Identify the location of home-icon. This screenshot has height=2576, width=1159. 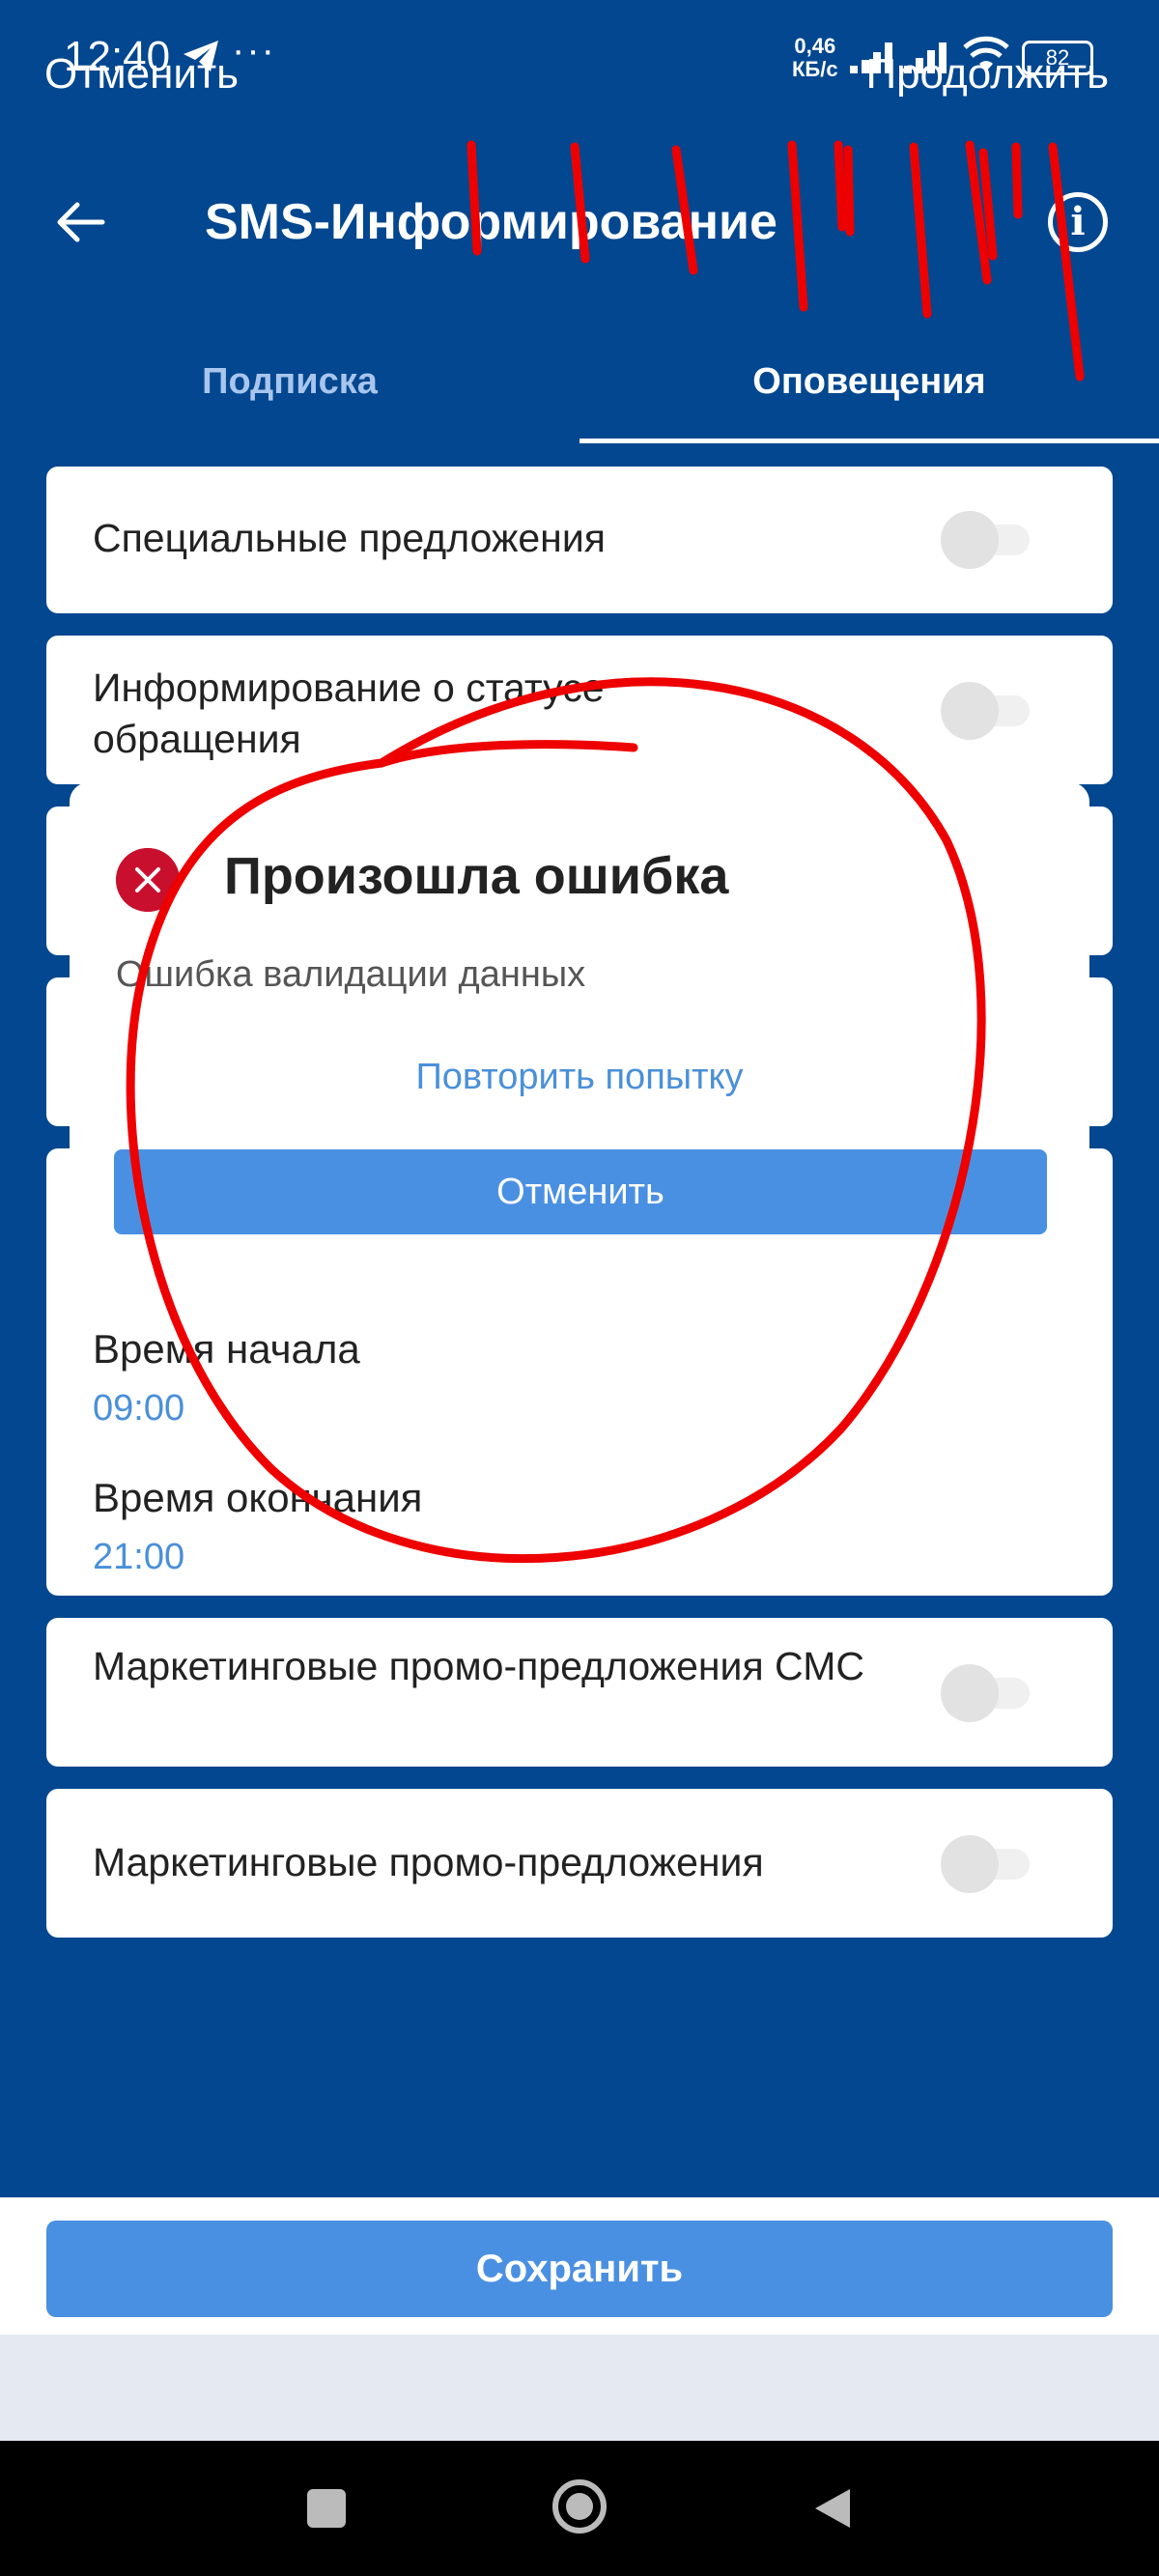
(579, 2506).